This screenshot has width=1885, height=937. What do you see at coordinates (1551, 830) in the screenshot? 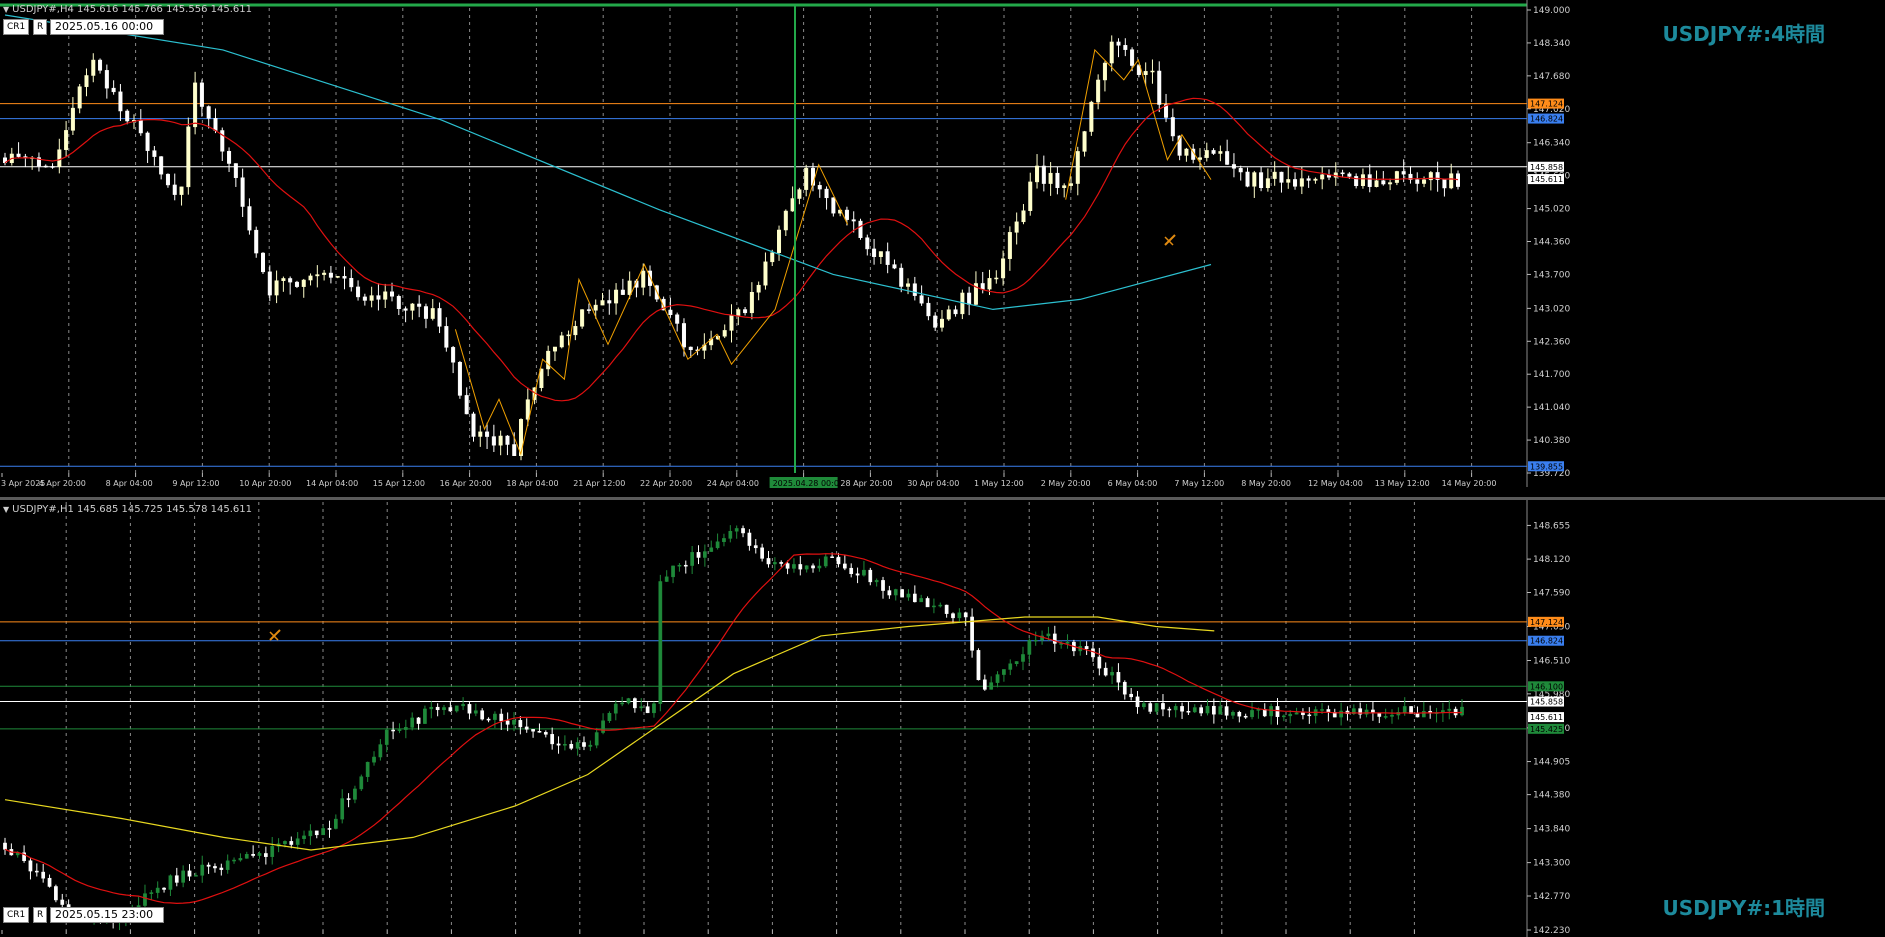
I see `h1-price-label: 143.840` at bounding box center [1551, 830].